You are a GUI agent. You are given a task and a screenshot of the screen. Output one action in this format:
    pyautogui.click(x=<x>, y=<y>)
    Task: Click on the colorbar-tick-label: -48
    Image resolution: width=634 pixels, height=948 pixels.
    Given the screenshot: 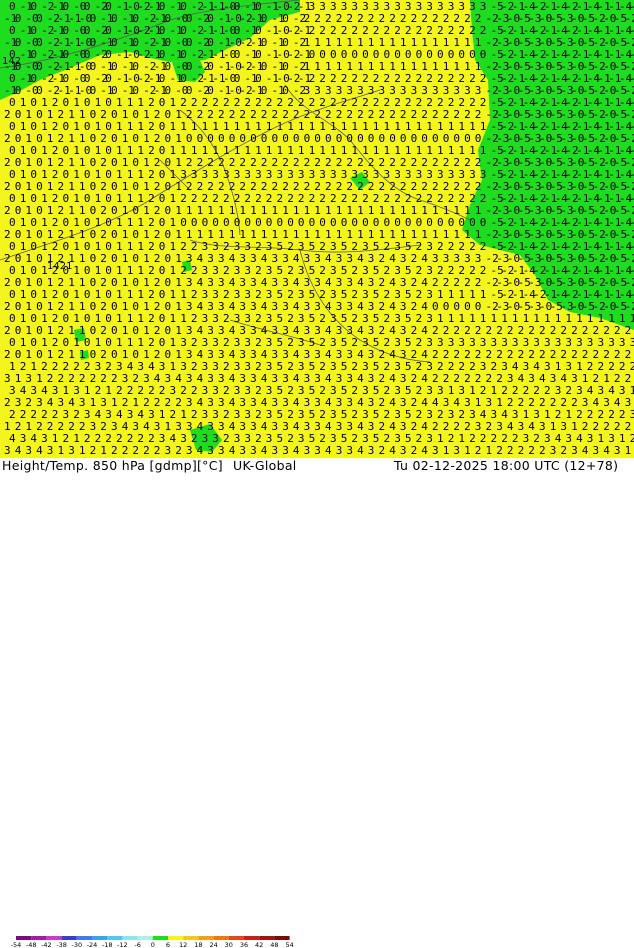 What is the action you would take?
    pyautogui.click(x=31, y=944)
    